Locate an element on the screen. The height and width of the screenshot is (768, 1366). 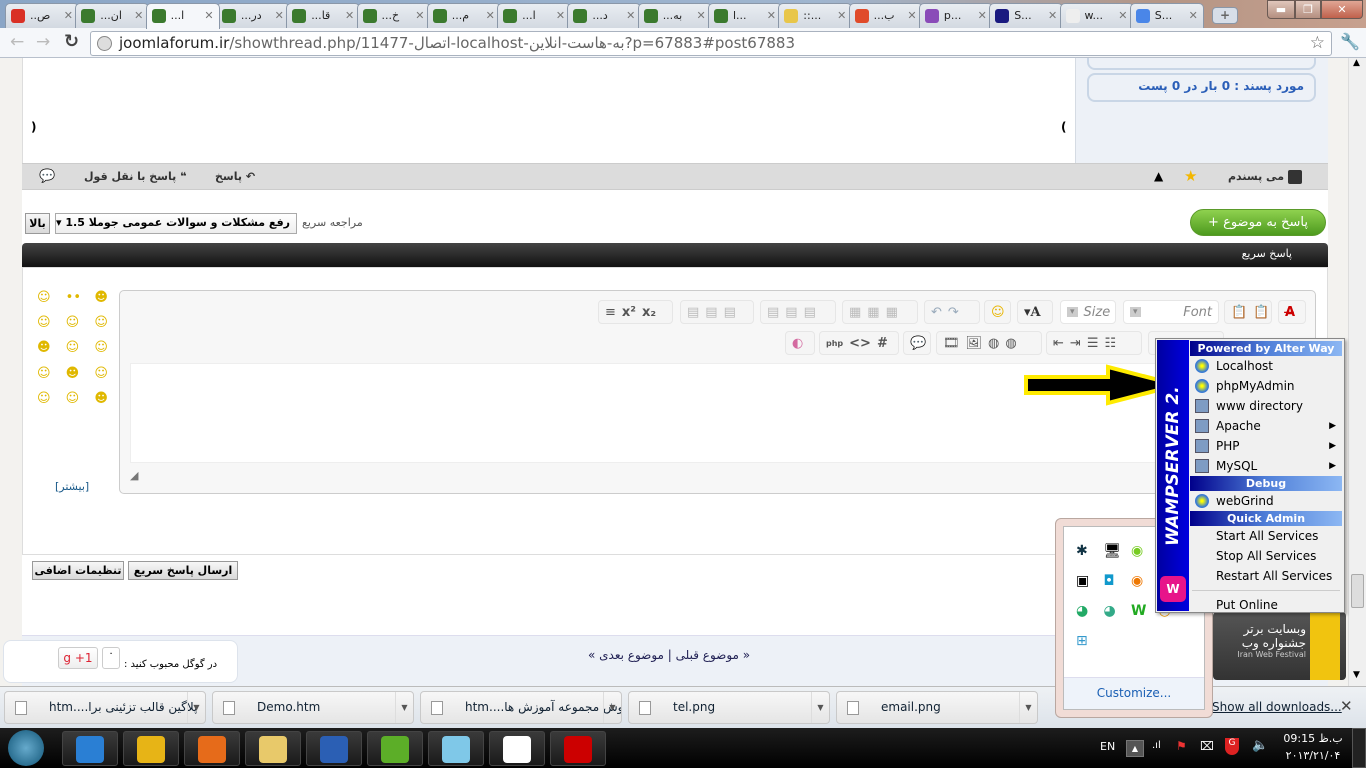
reply-to-topic-button: + پاسخ به موضوع is located at coordinates (1258, 222).